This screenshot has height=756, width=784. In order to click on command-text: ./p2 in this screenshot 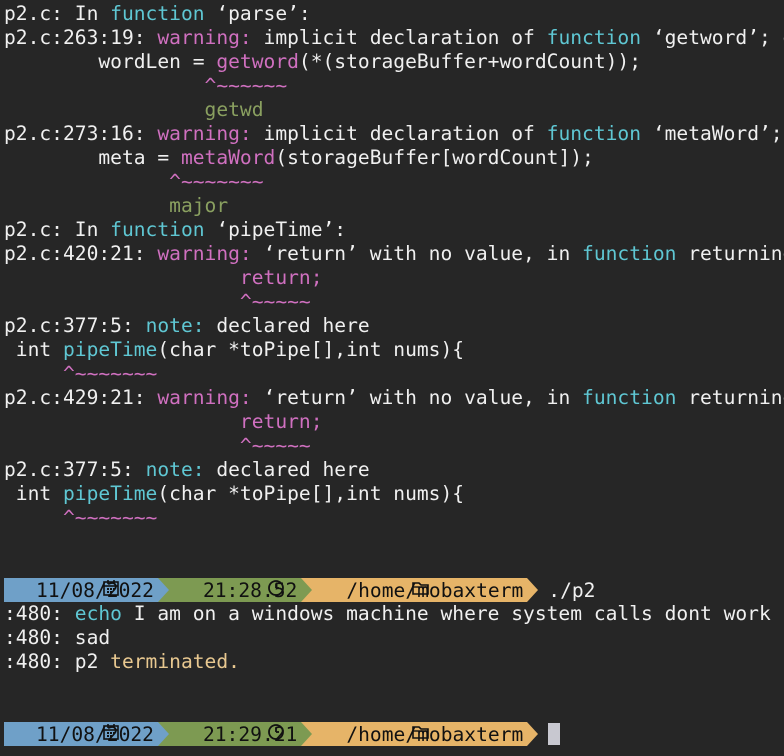, I will do `click(572, 590)`.